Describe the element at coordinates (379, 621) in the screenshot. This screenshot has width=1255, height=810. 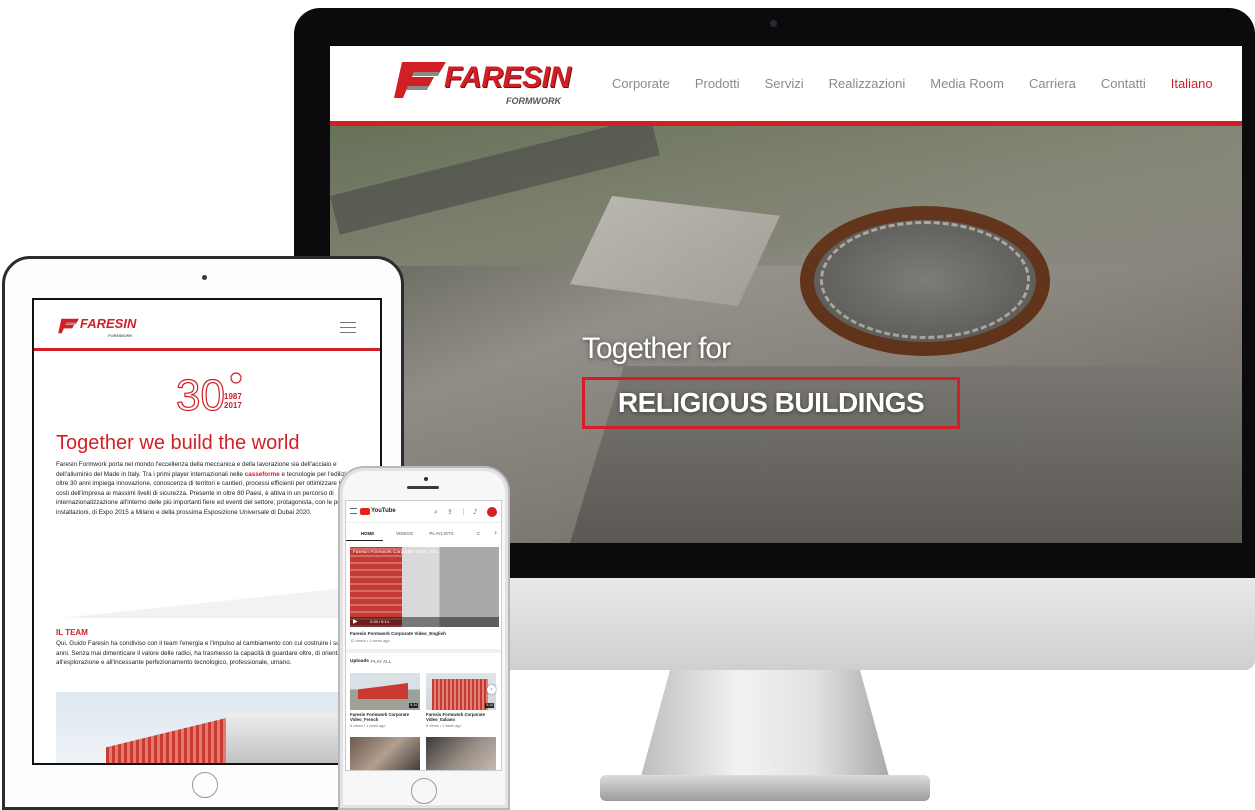
I see `video-time: 2:09 / 5:14` at that location.